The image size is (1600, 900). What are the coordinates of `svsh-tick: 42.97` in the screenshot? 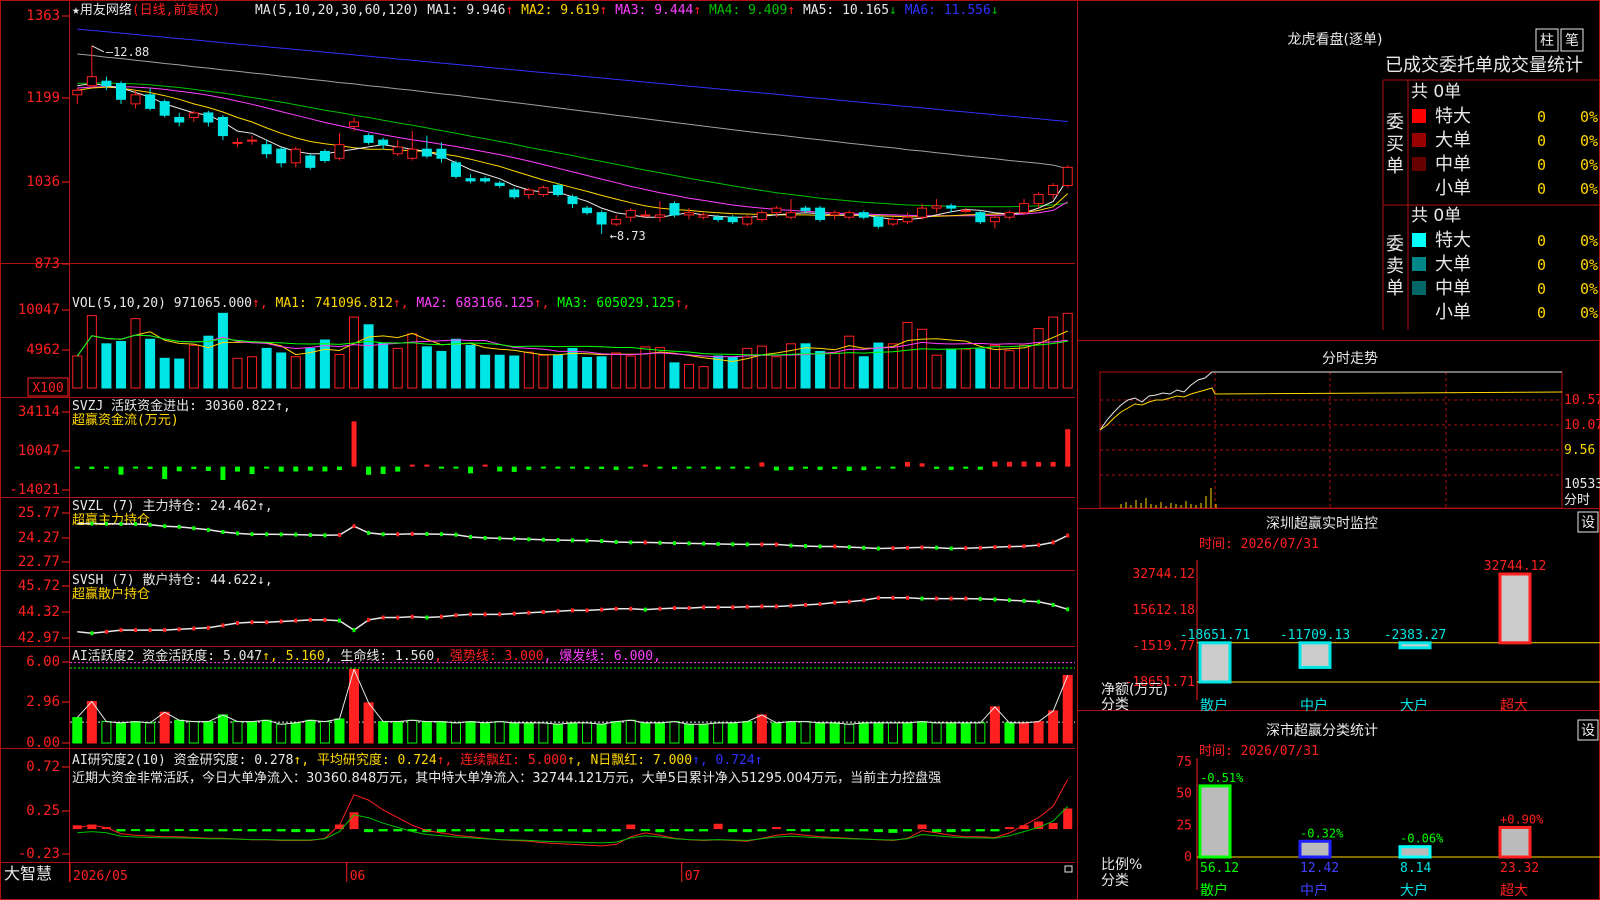 It's located at (39, 638).